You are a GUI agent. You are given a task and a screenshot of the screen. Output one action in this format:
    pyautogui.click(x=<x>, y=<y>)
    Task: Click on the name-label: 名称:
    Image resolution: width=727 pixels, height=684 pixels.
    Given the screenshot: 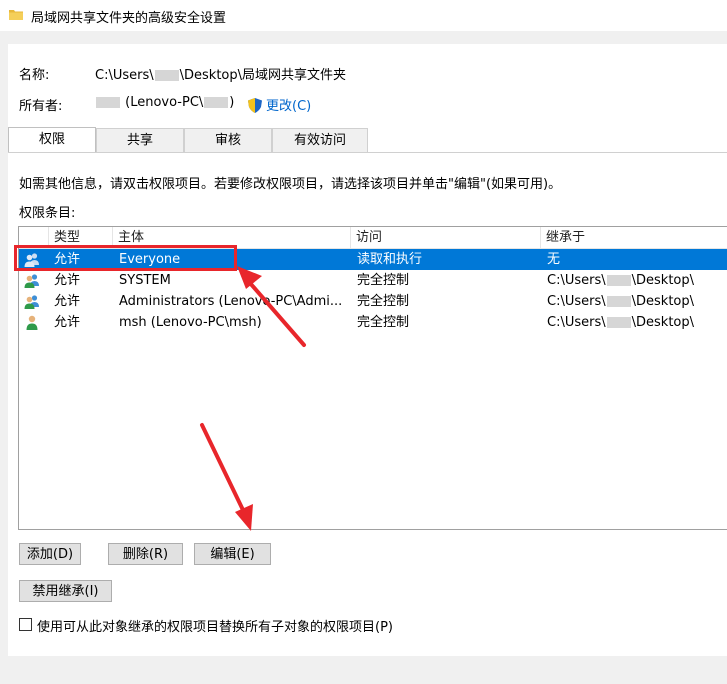 What is the action you would take?
    pyautogui.click(x=34, y=75)
    